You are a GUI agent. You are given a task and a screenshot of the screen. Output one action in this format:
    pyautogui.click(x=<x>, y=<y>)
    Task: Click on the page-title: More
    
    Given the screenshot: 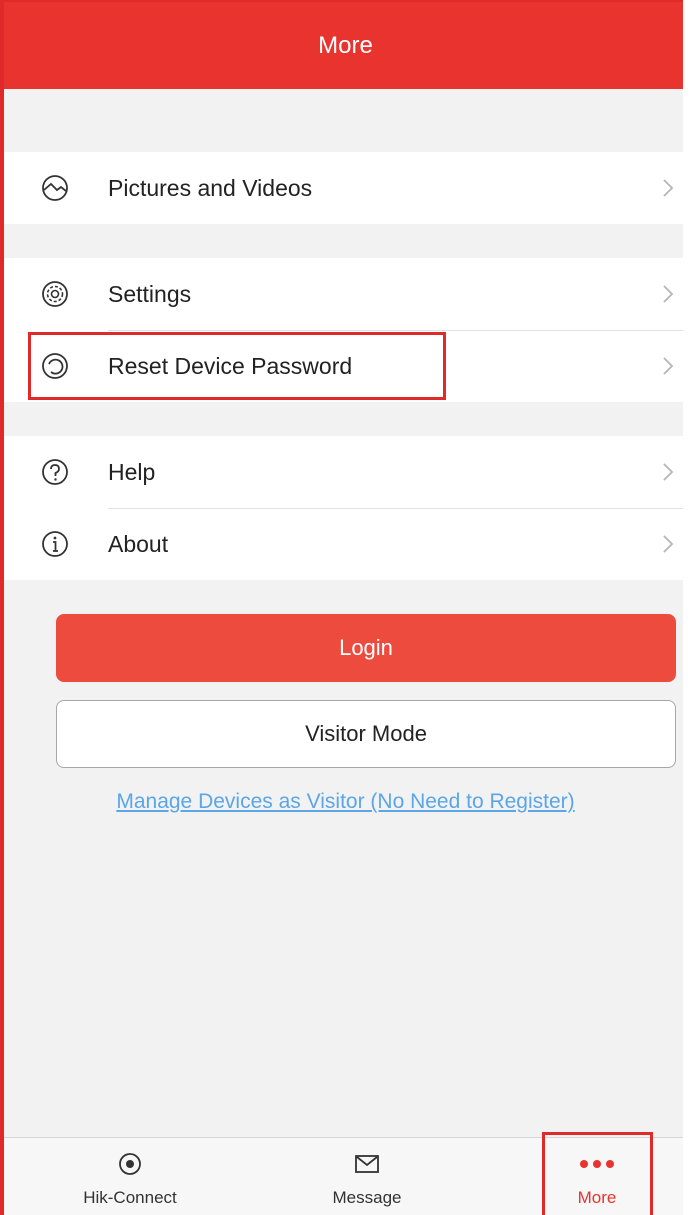 What is the action you would take?
    pyautogui.click(x=345, y=45)
    